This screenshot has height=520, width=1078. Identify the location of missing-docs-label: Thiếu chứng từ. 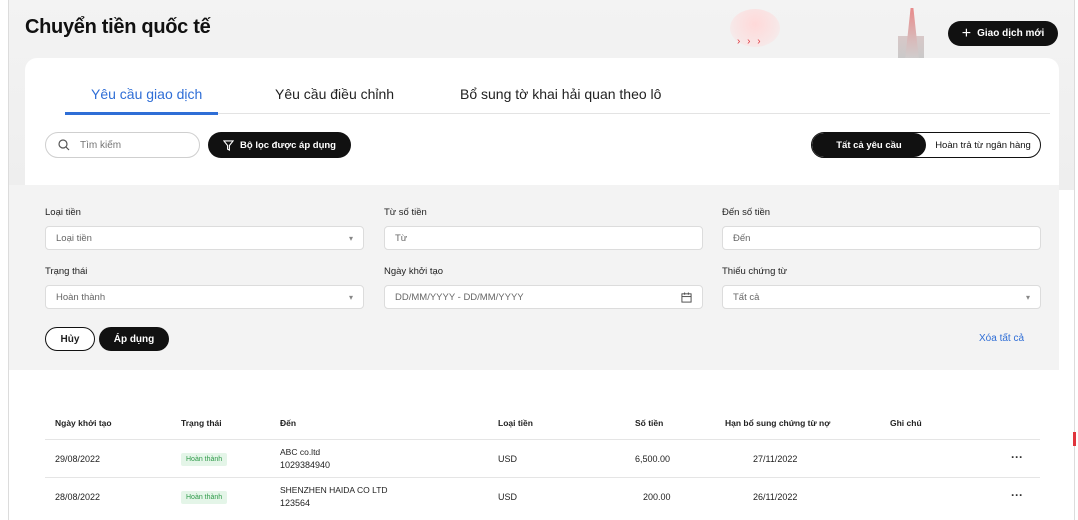
(755, 271).